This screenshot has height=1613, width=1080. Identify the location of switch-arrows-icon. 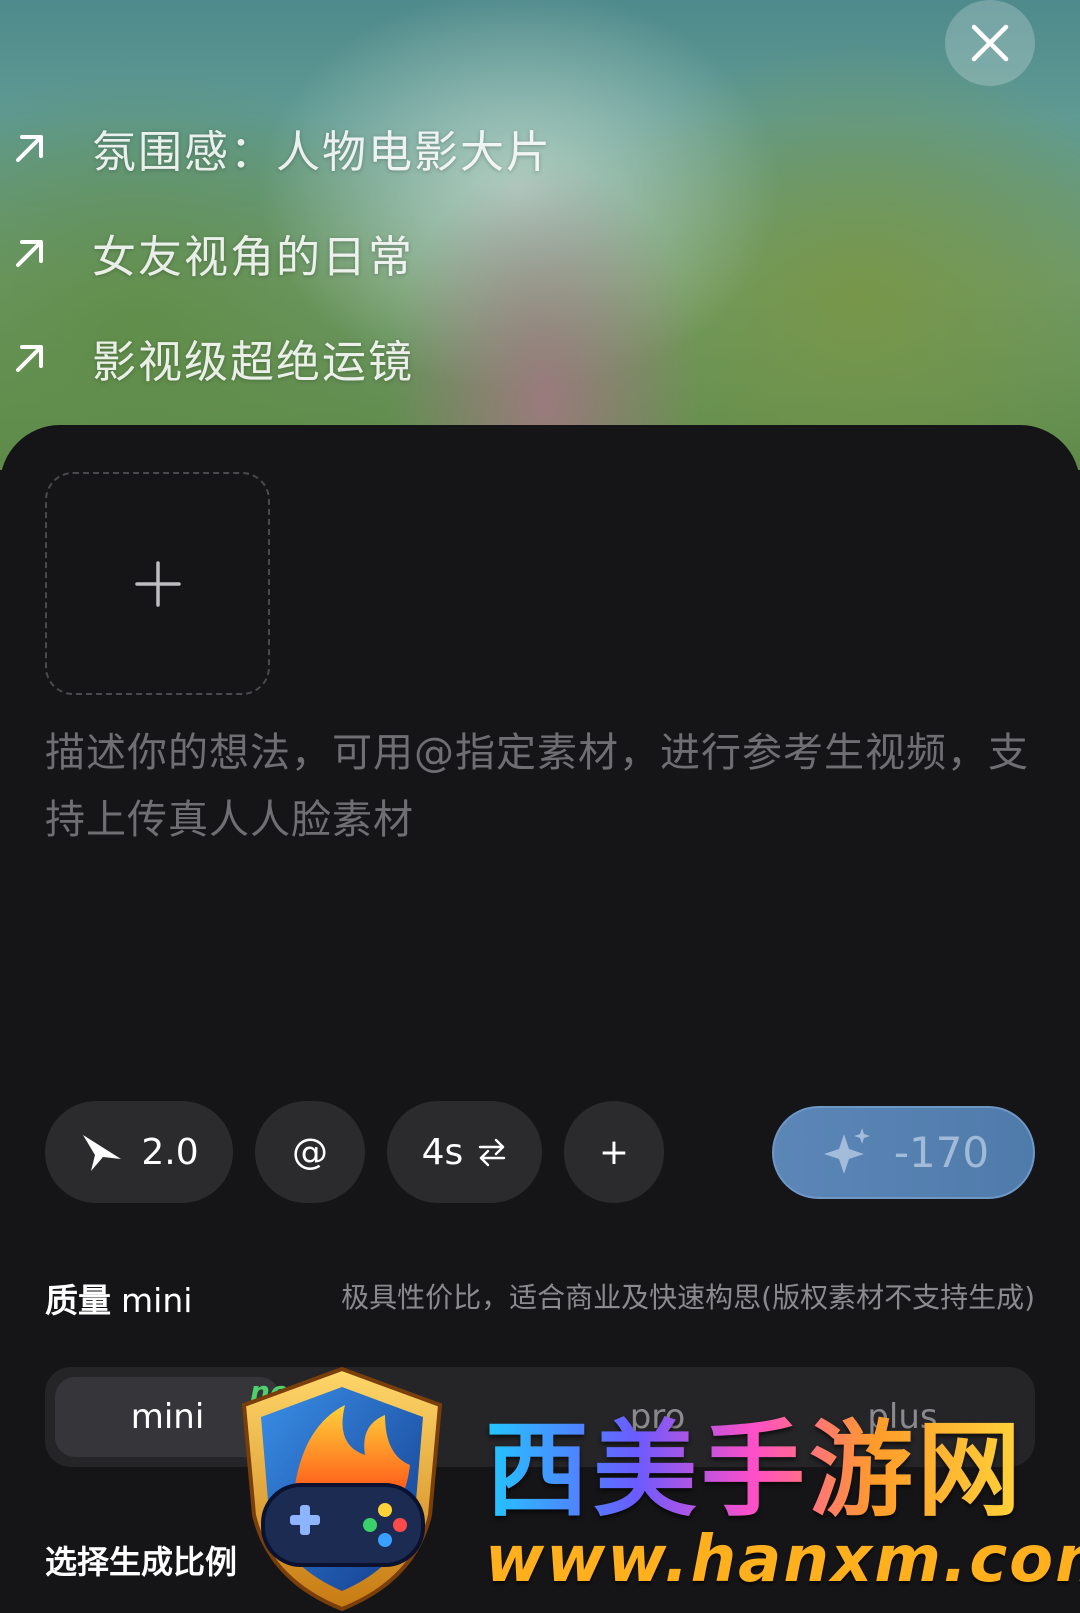
(492, 1152).